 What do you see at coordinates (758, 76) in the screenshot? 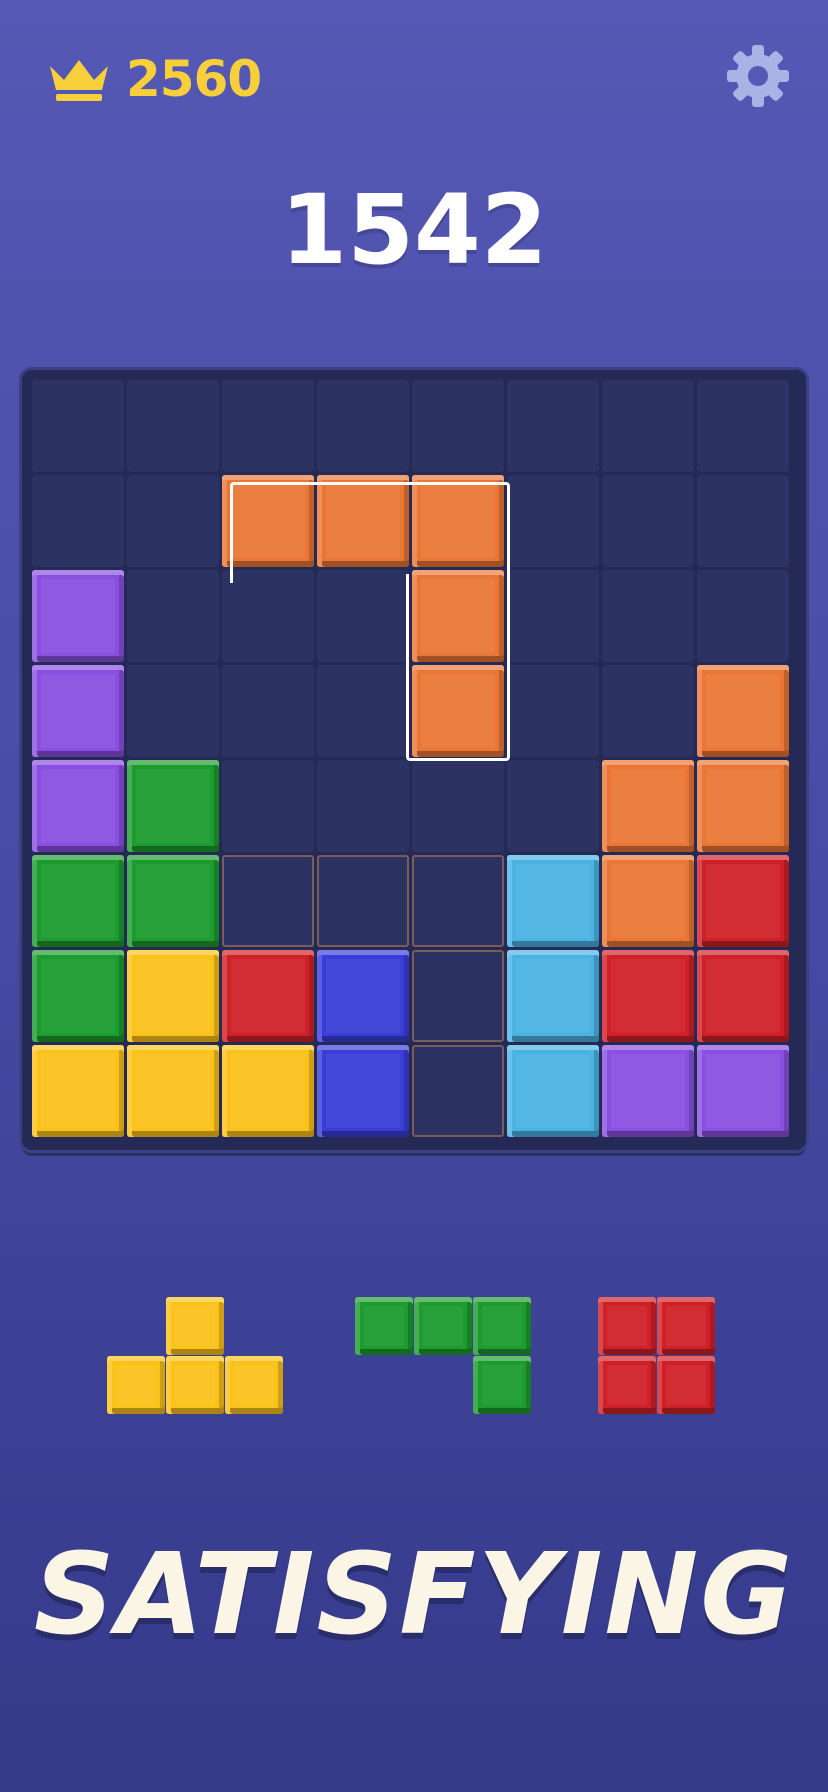
I see `gear-icon` at bounding box center [758, 76].